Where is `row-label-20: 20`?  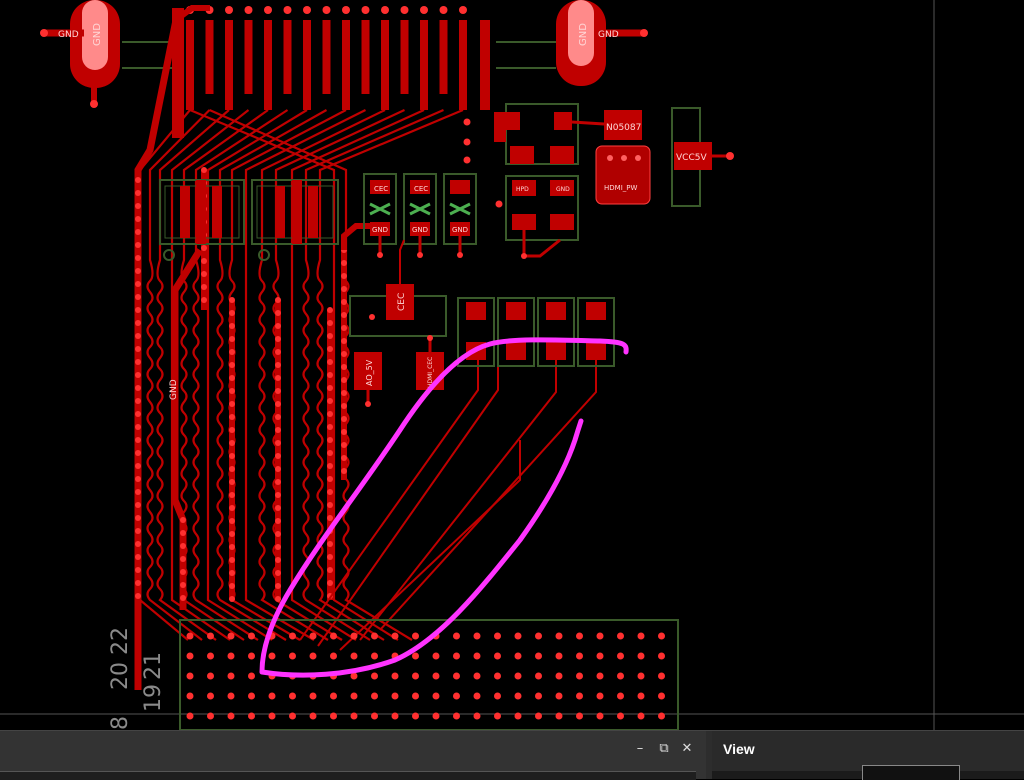 row-label-20: 20 is located at coordinates (120, 676).